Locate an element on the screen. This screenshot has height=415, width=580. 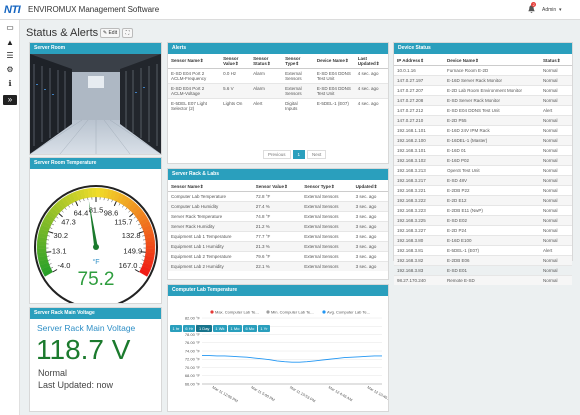
y-tick-label: 66.00 °F is located at coordinates (193, 383).